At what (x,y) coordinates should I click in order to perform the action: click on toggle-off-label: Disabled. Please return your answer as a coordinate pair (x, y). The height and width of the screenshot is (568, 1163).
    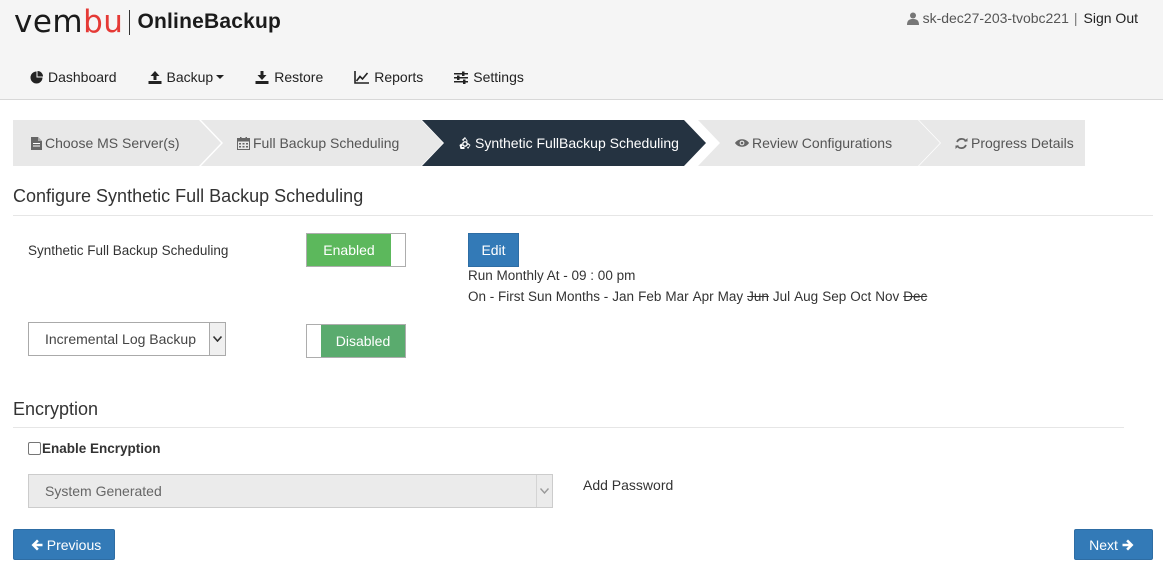
    Looking at the image, I should click on (363, 341).